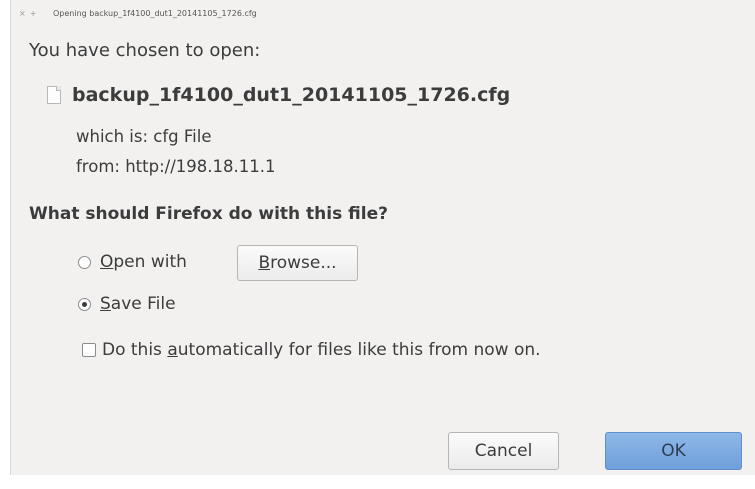 This screenshot has height=489, width=755. What do you see at coordinates (208, 214) in the screenshot?
I see `action-question: What should Firefox do with this file?` at bounding box center [208, 214].